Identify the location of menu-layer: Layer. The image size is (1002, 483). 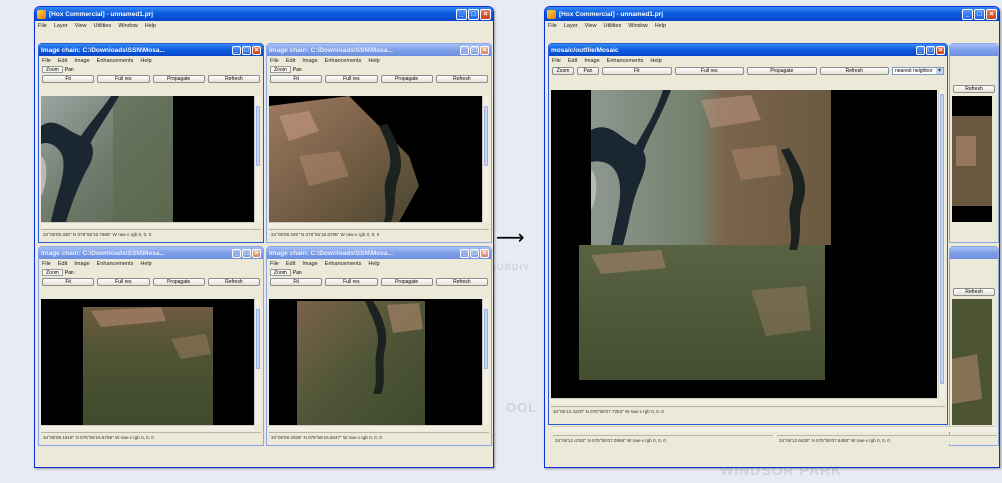
(61, 26).